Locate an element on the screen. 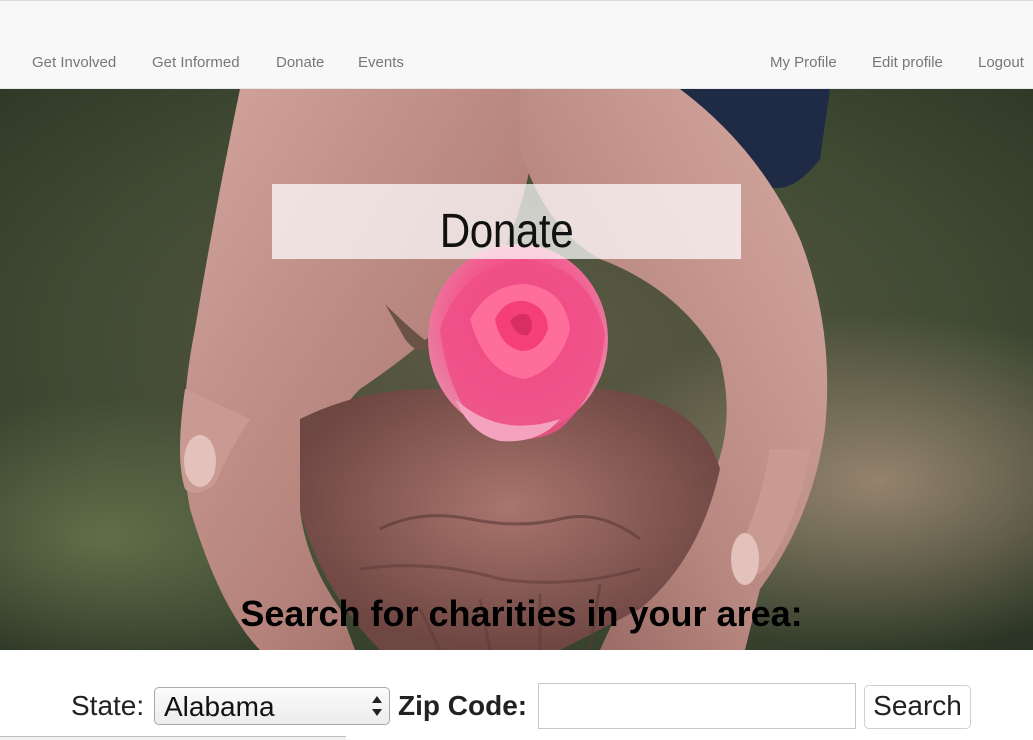 This screenshot has width=1033, height=740. nav-donate: Donate is located at coordinates (300, 62).